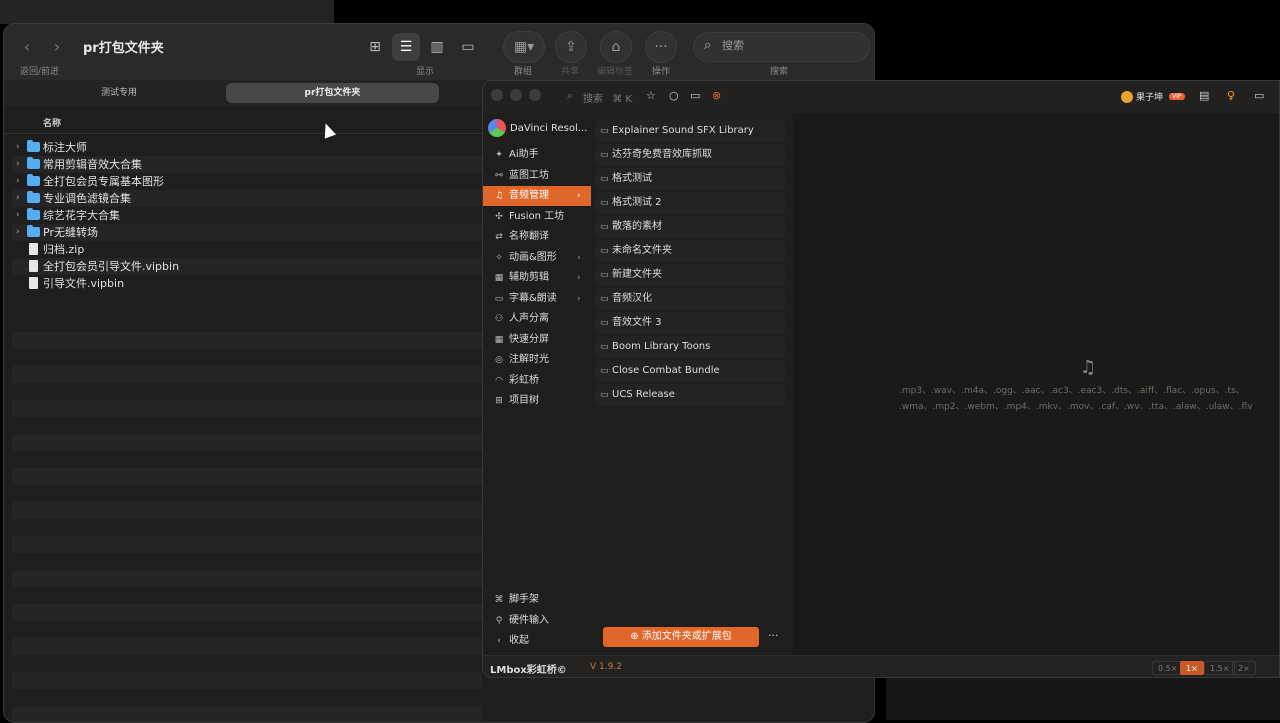 The height and width of the screenshot is (723, 1280). Describe the element at coordinates (690, 323) in the screenshot. I see `library-item: ▭ 音效文件 3` at that location.